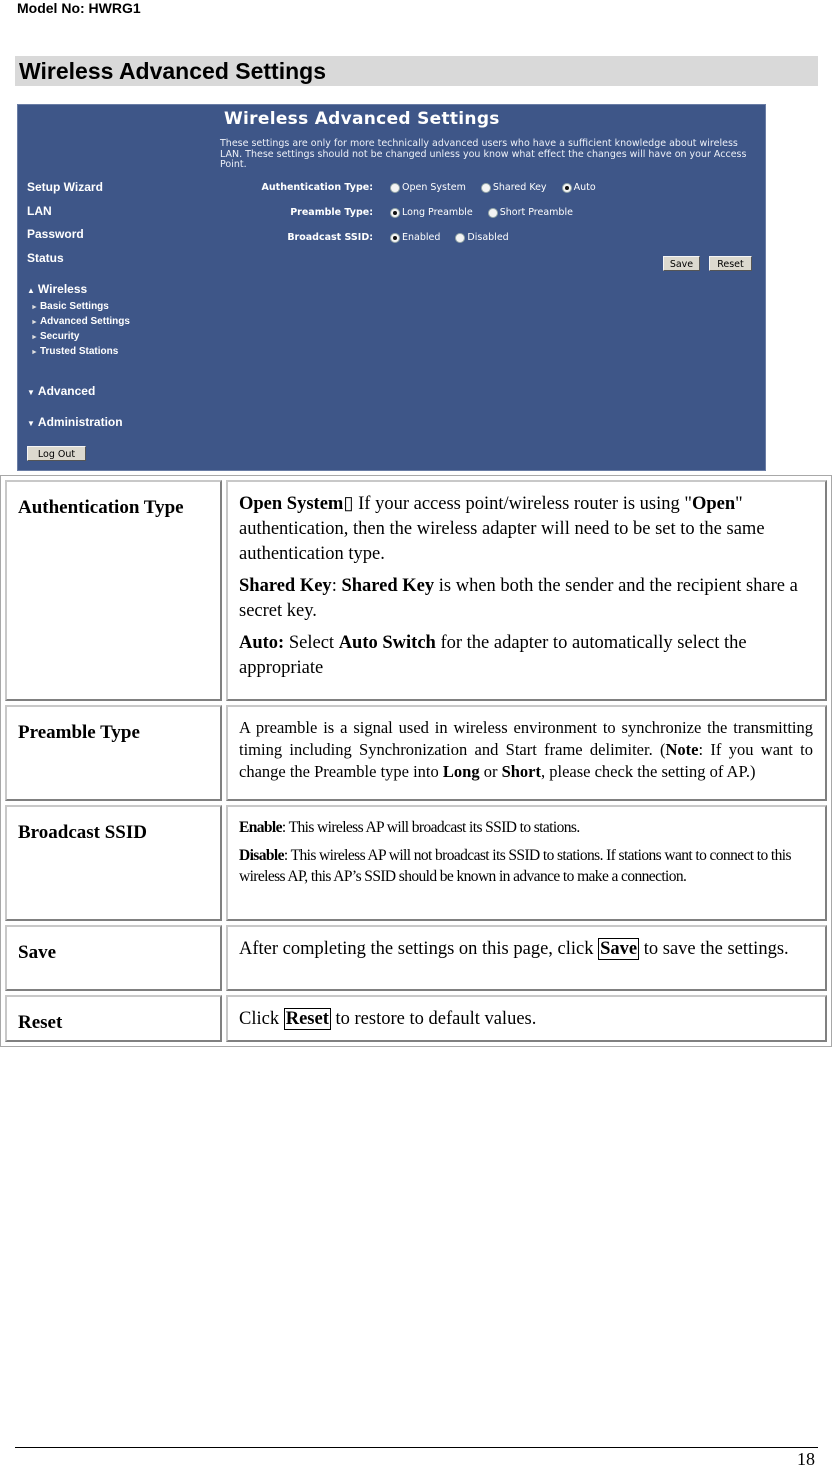 This screenshot has width=833, height=1470. I want to click on nav-security-label: Security, so click(59, 336).